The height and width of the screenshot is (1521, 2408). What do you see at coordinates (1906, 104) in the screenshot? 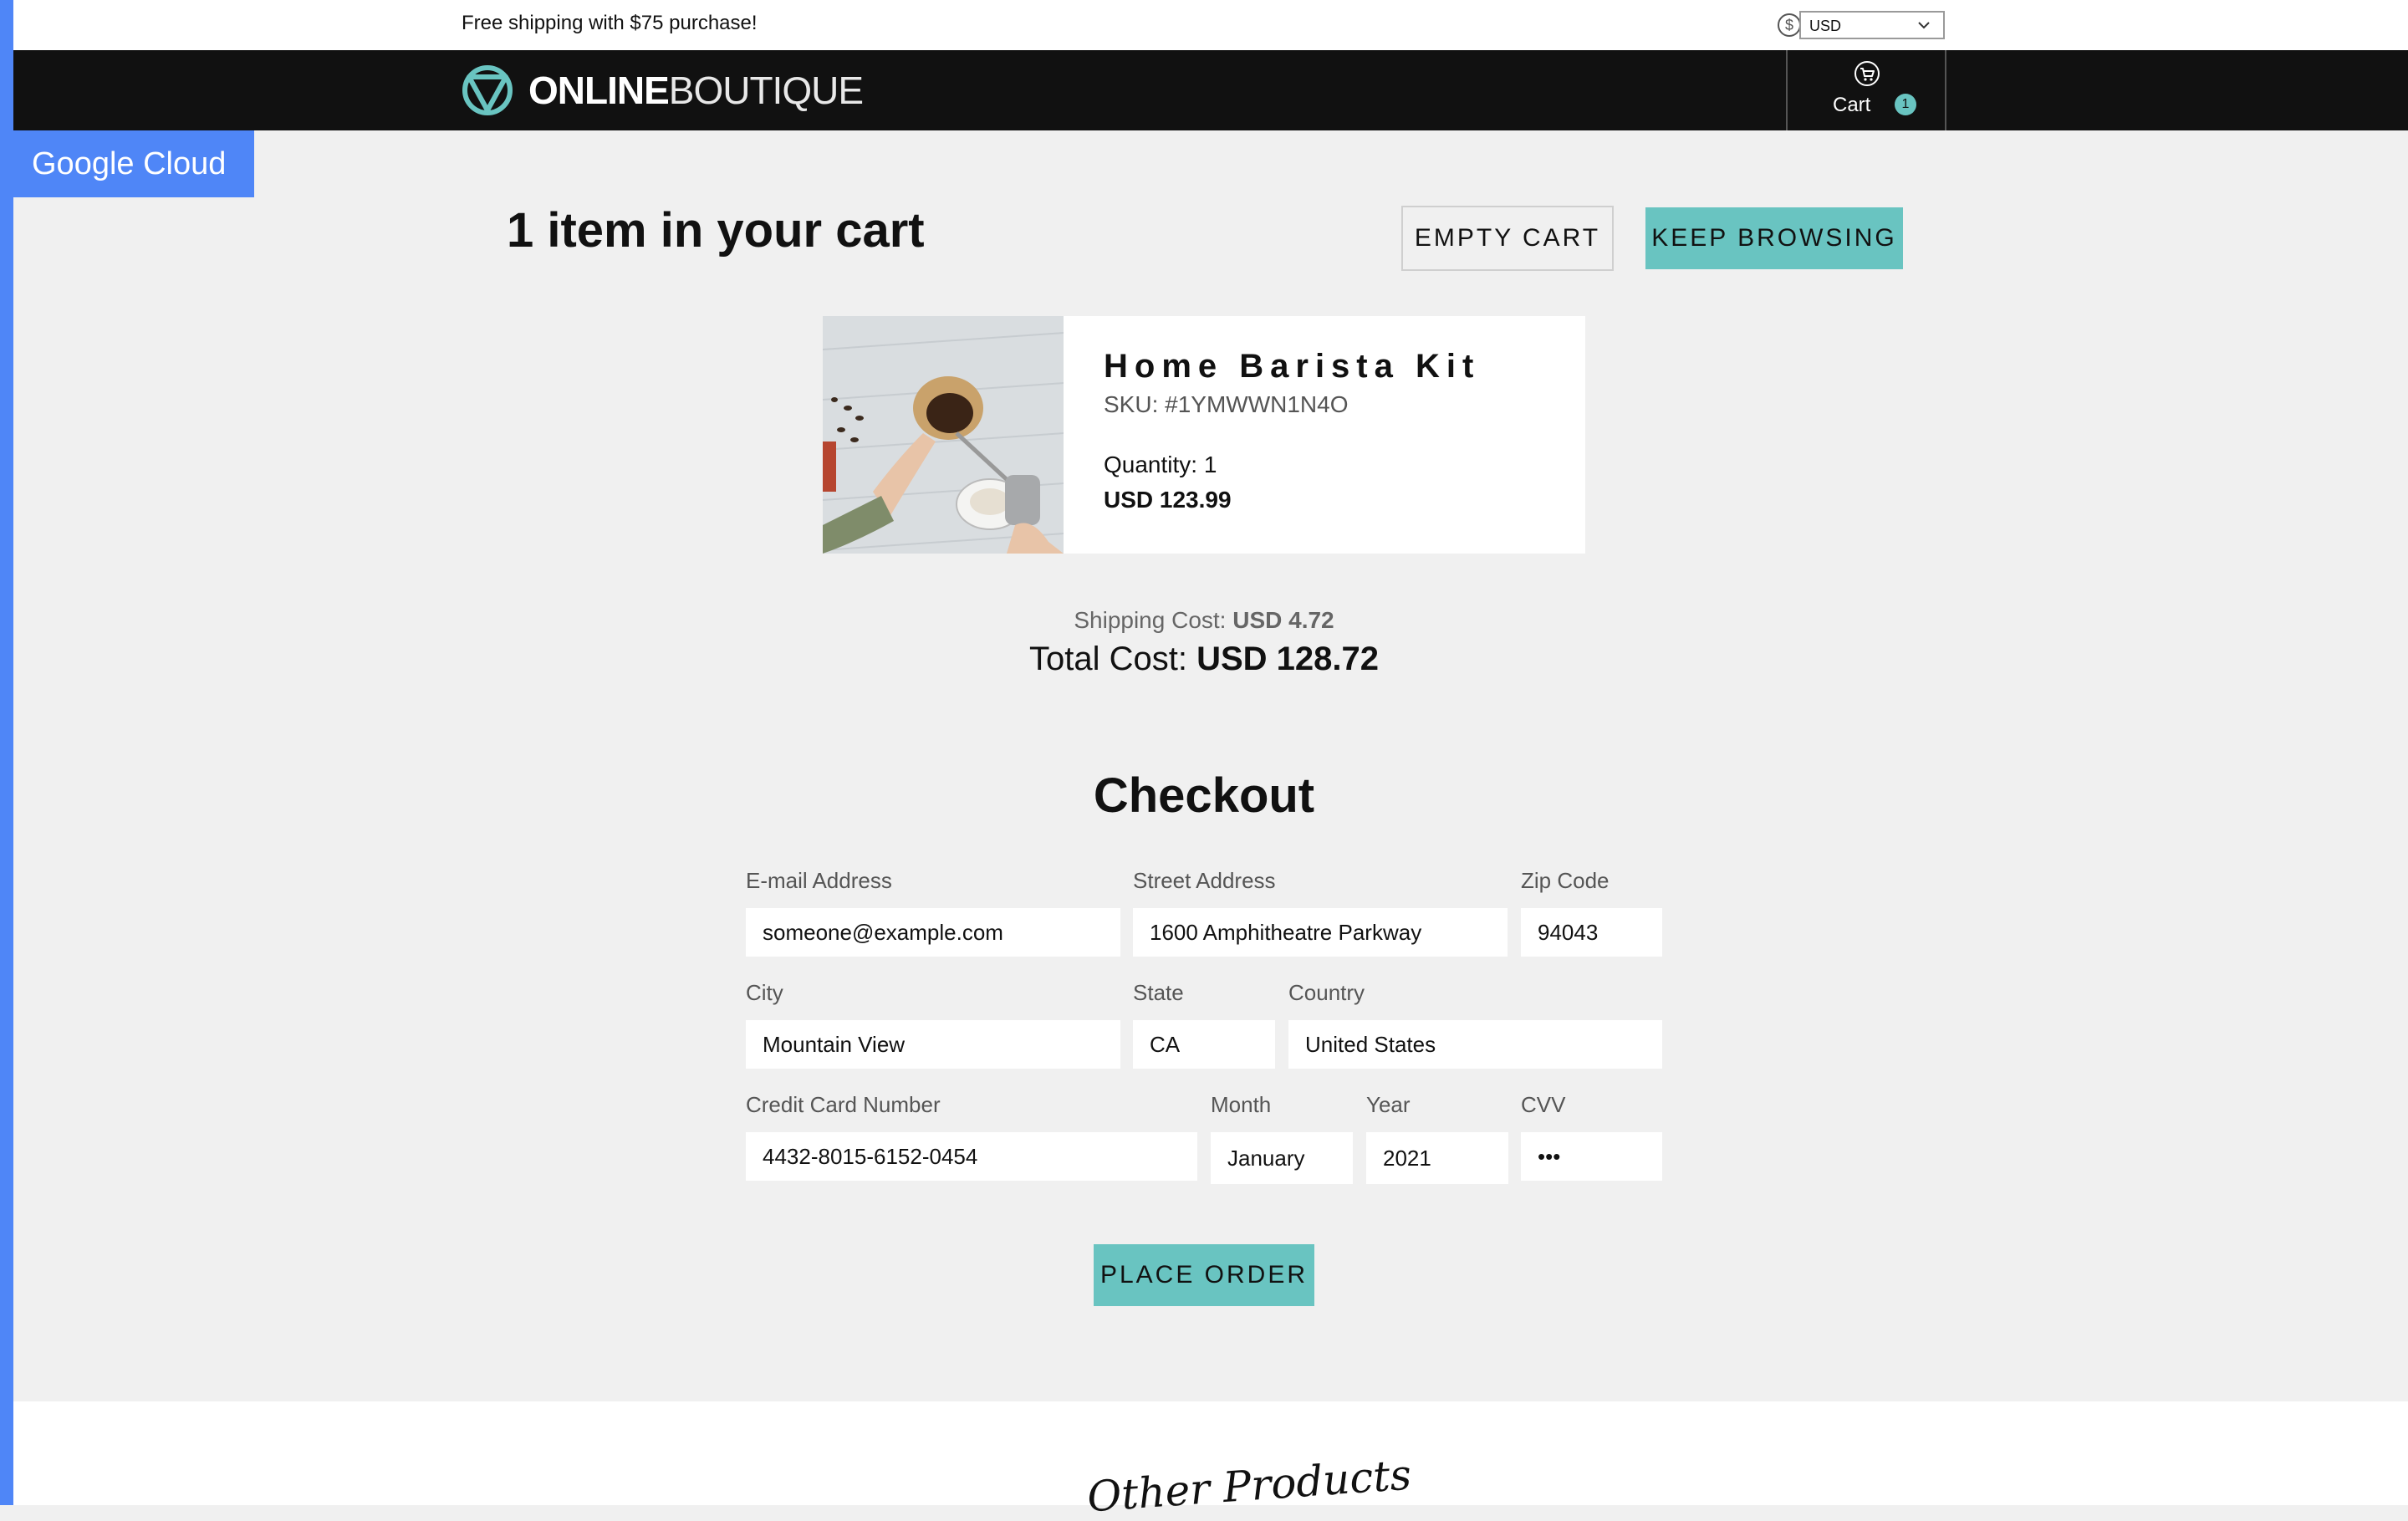
I see `cart-count-badge: 1` at bounding box center [1906, 104].